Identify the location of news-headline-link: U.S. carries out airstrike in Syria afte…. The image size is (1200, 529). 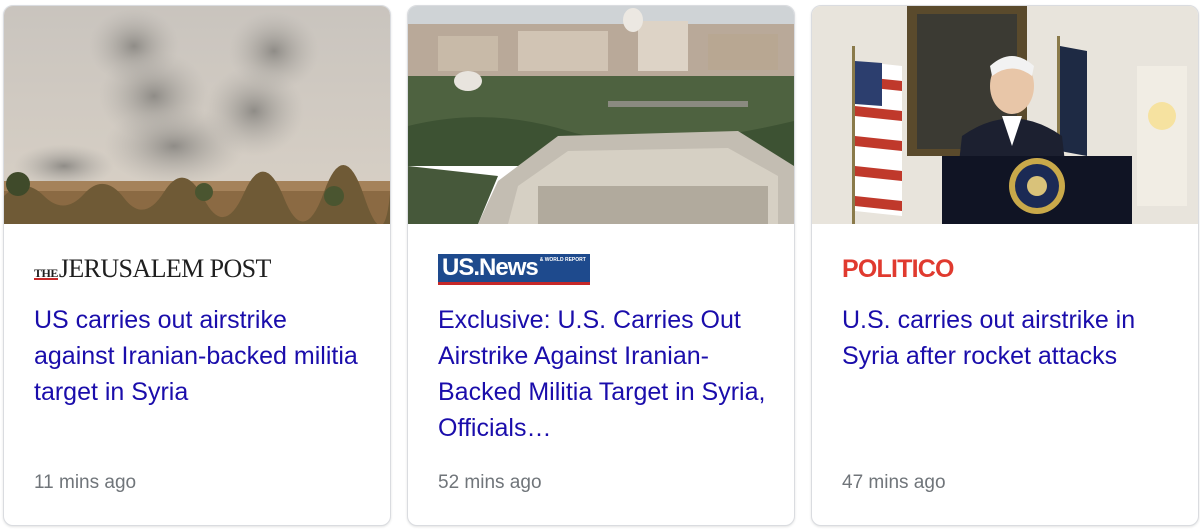
(1009, 338).